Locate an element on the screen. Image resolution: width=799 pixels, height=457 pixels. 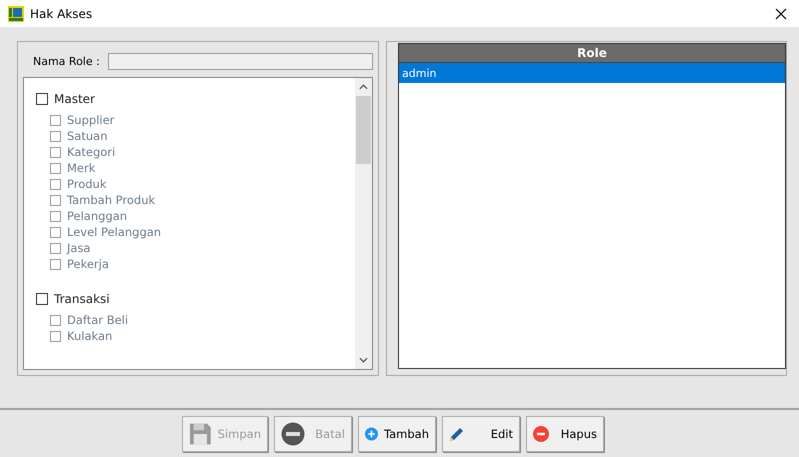
table-cell-text: admin is located at coordinates (418, 73).